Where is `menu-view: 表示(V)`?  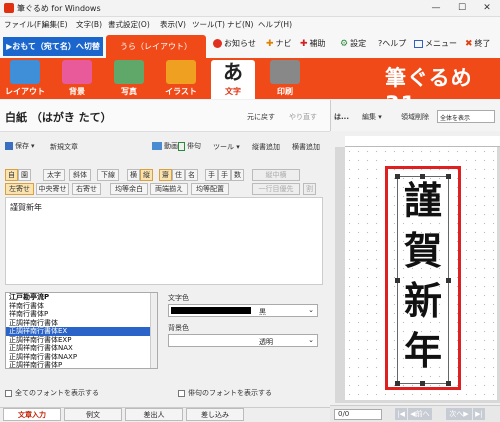
menu-view: 表示(V) is located at coordinates (173, 24).